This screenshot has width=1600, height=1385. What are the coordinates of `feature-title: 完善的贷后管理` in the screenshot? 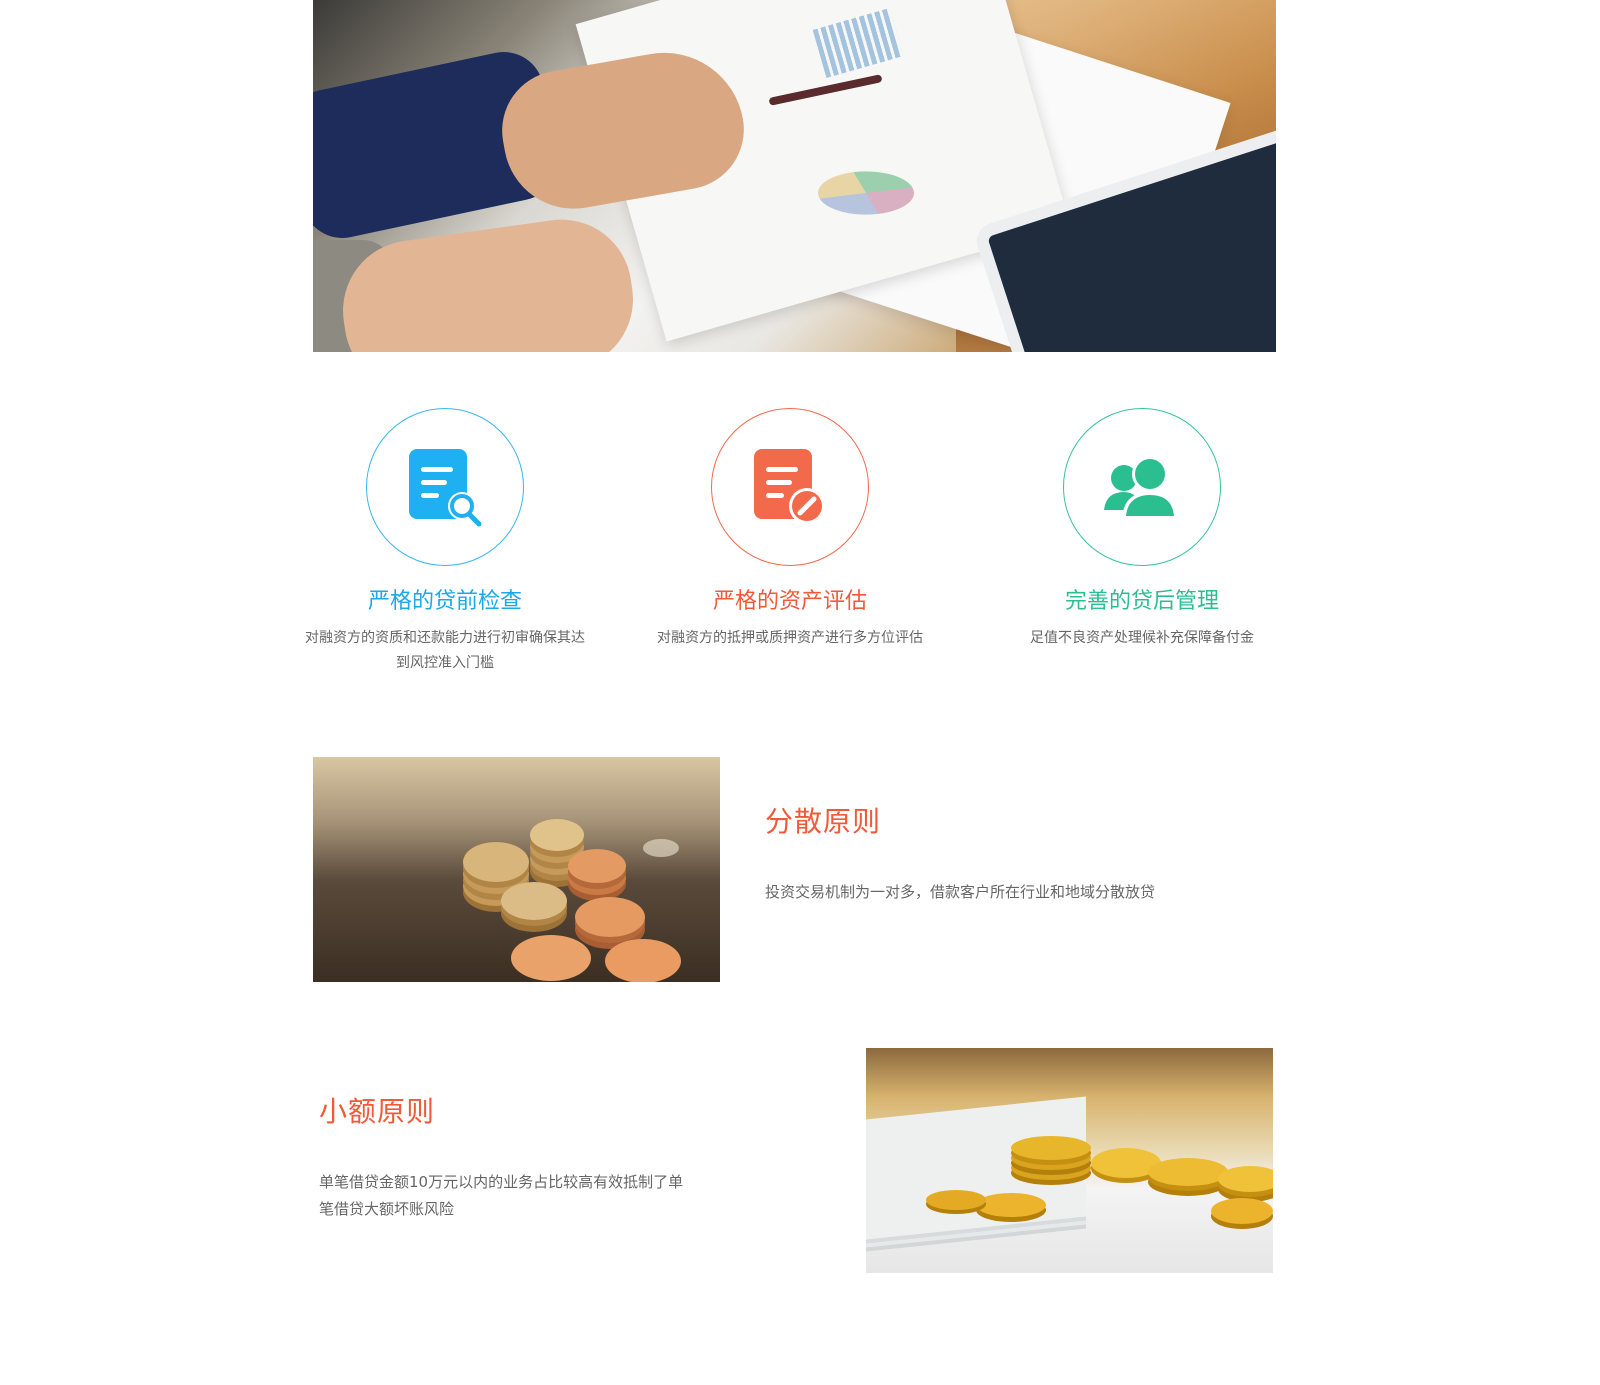 It's located at (1141, 601).